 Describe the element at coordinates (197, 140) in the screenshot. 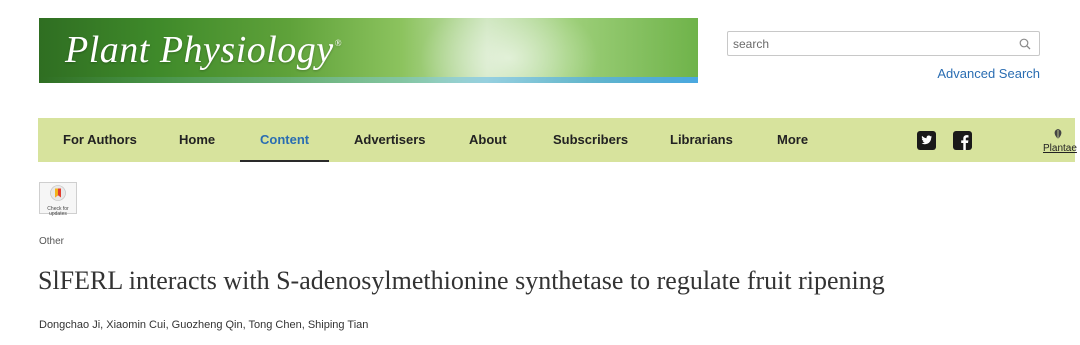

I see `nav-item-home: Home` at that location.